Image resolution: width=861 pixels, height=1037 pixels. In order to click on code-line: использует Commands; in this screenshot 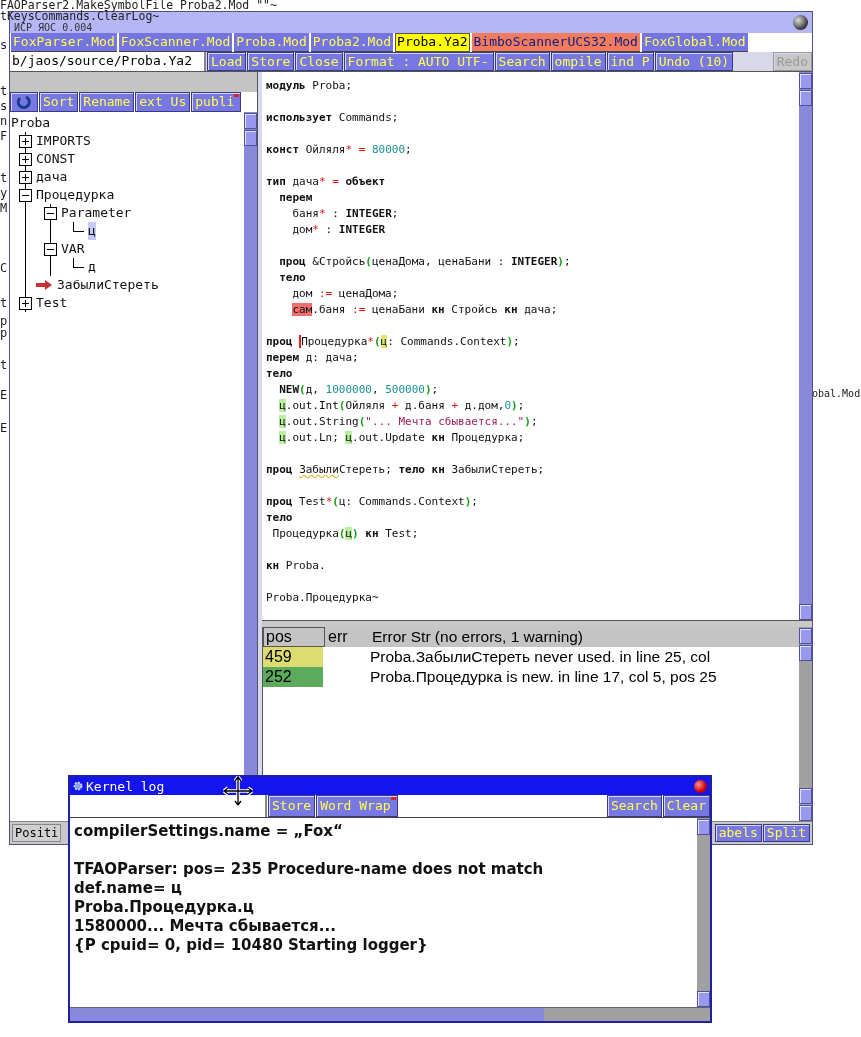, I will do `click(333, 118)`.